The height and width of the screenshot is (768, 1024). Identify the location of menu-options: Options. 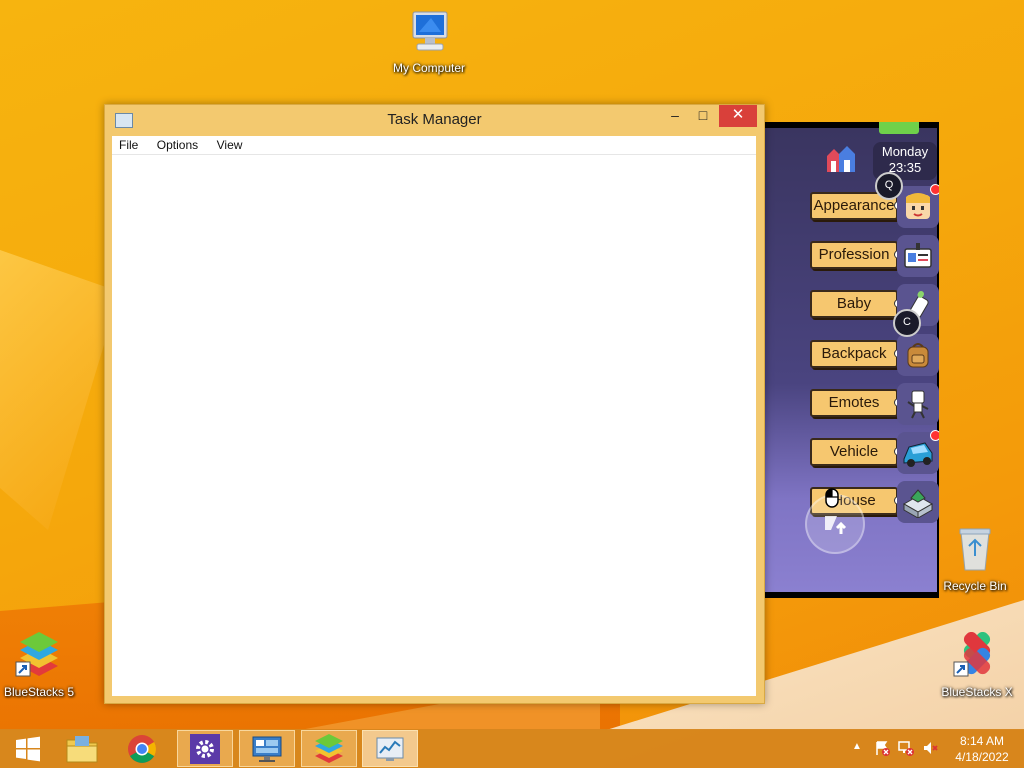
(177, 145).